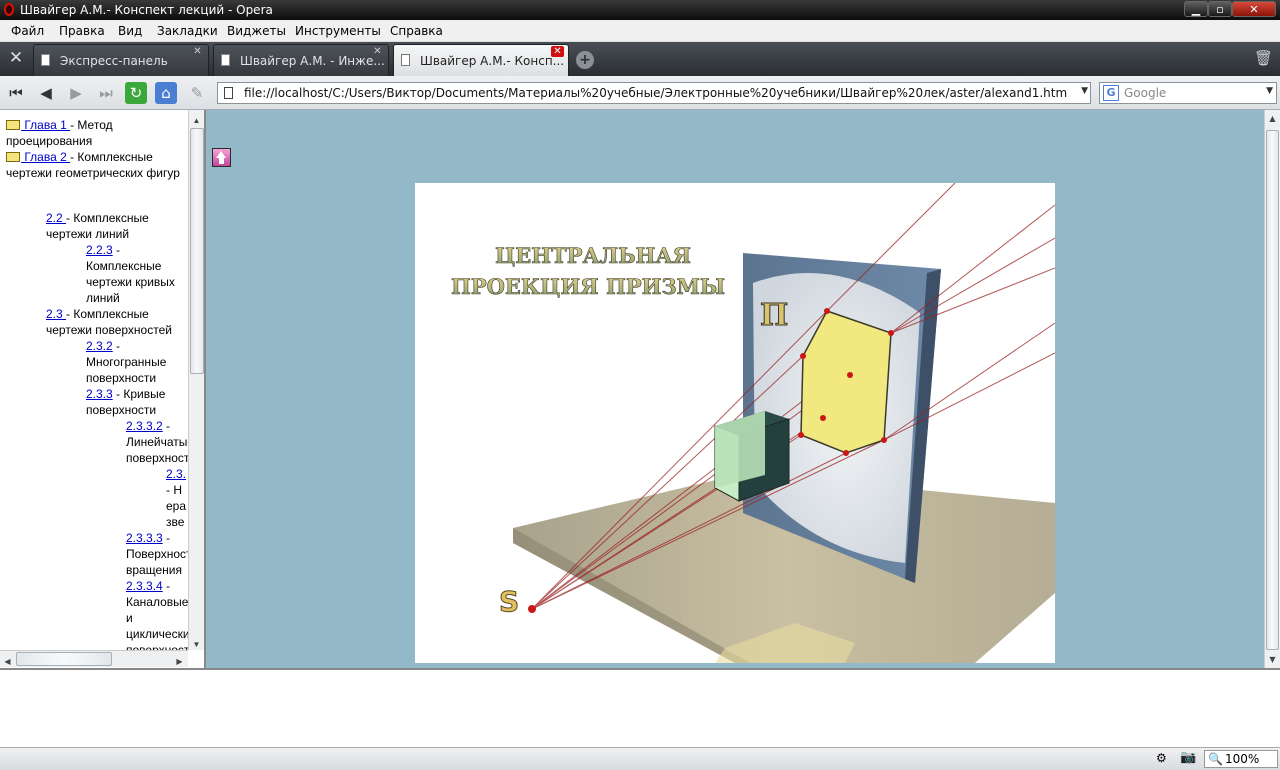  I want to click on tools-panel-icon: ✕, so click(16, 59).